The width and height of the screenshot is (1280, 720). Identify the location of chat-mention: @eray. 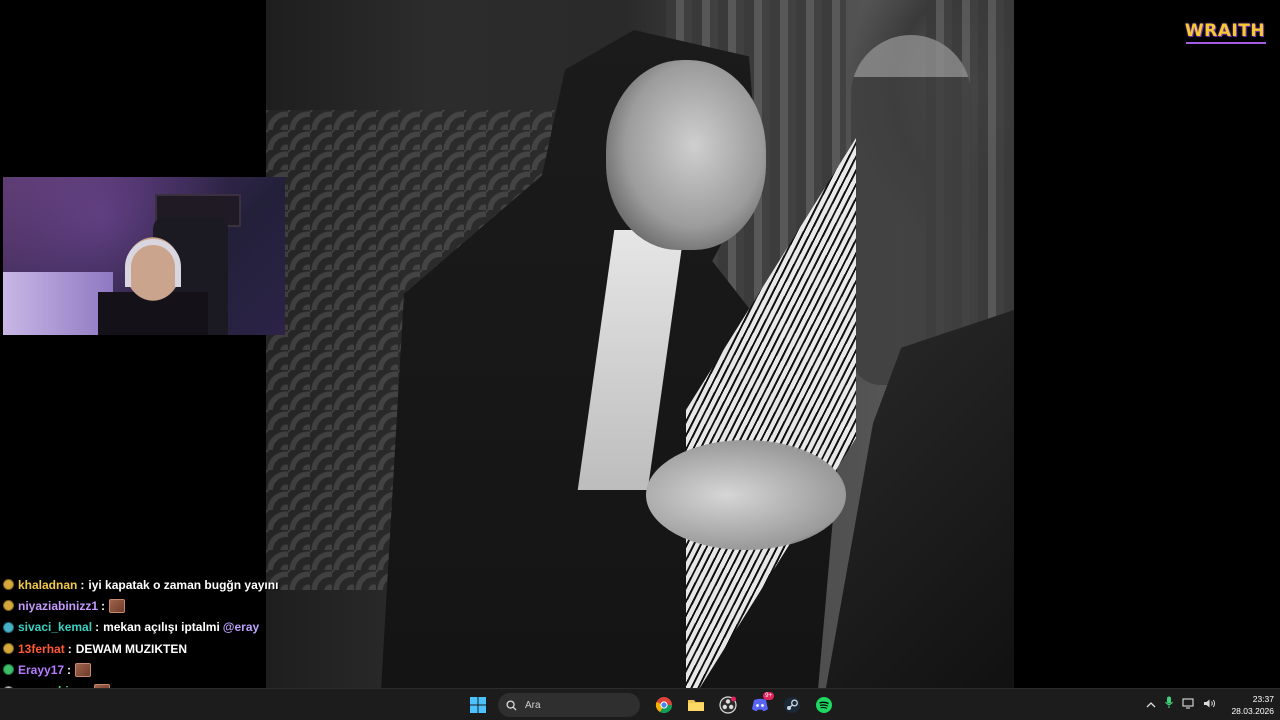
(241, 627).